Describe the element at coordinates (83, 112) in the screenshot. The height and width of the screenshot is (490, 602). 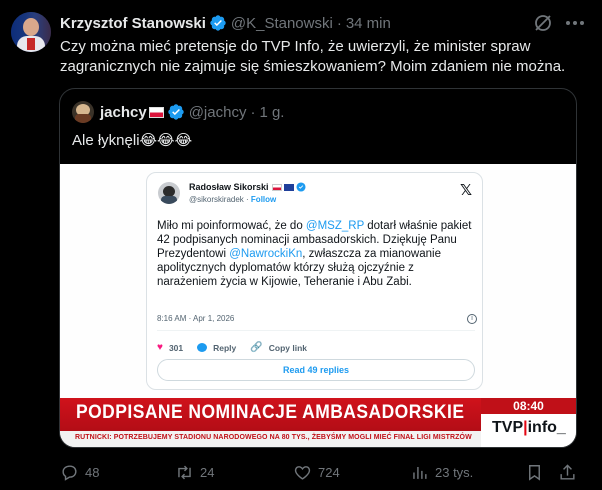
I see `quote-avatar` at that location.